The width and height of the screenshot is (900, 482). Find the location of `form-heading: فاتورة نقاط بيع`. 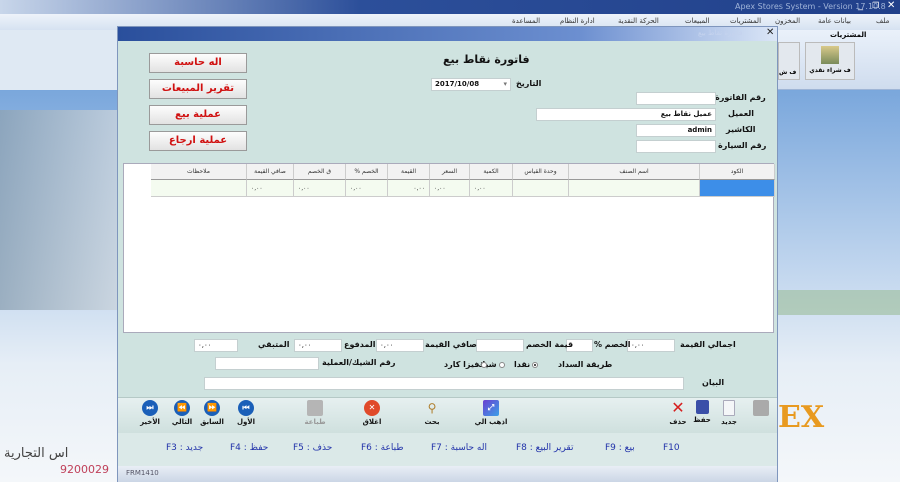

form-heading: فاتورة نقاط بيع is located at coordinates (486, 59).